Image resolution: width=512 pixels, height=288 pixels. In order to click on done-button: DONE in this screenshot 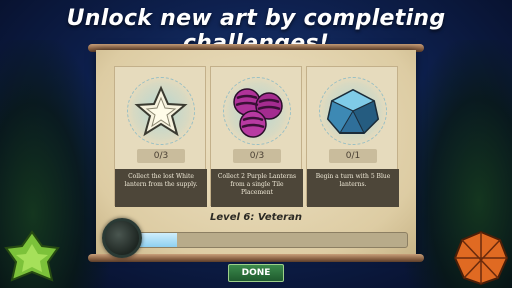, I will do `click(256, 273)`.